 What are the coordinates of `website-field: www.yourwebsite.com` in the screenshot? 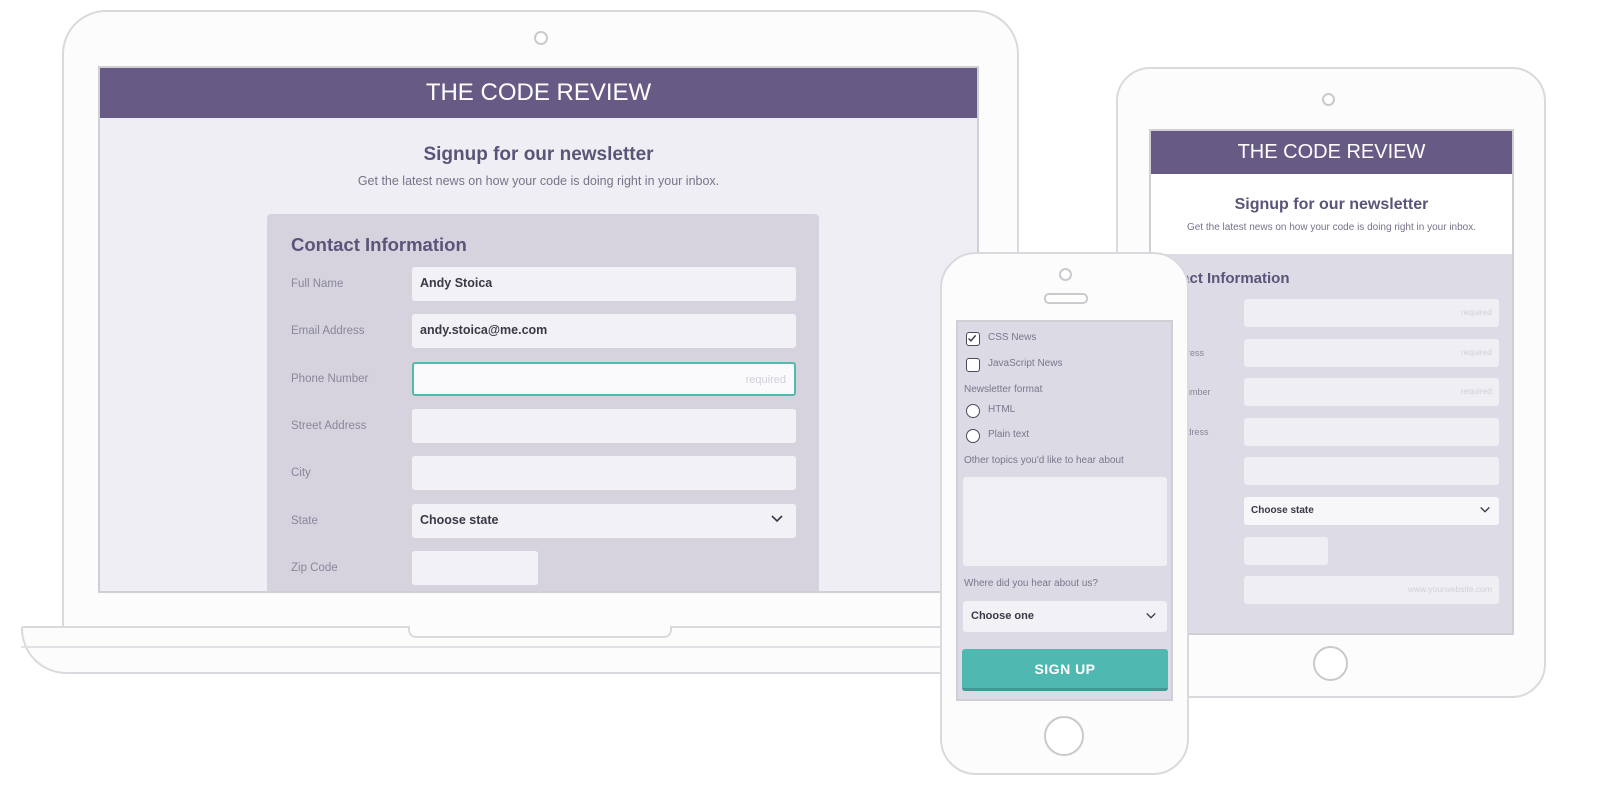 It's located at (1371, 590).